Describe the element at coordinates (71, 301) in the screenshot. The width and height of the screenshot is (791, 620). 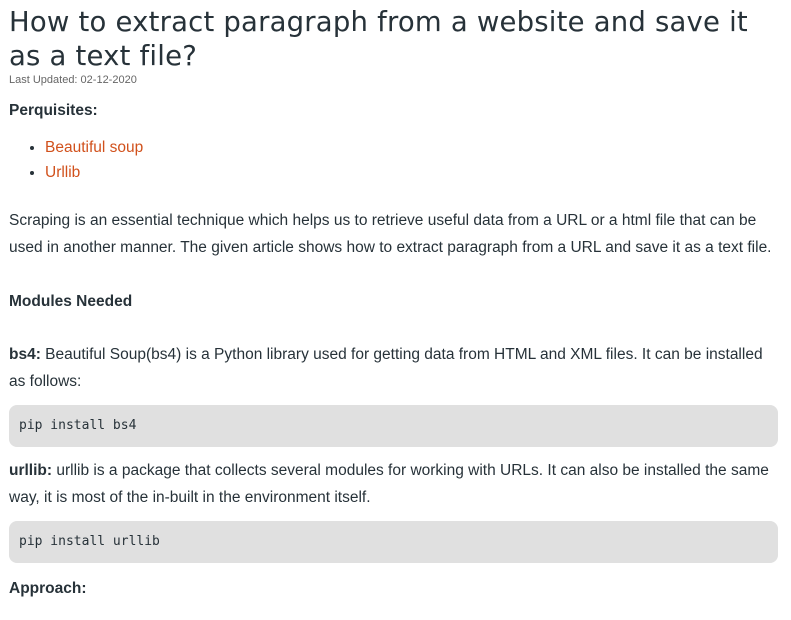
I see `modules-needed-heading: Modules Needed` at that location.